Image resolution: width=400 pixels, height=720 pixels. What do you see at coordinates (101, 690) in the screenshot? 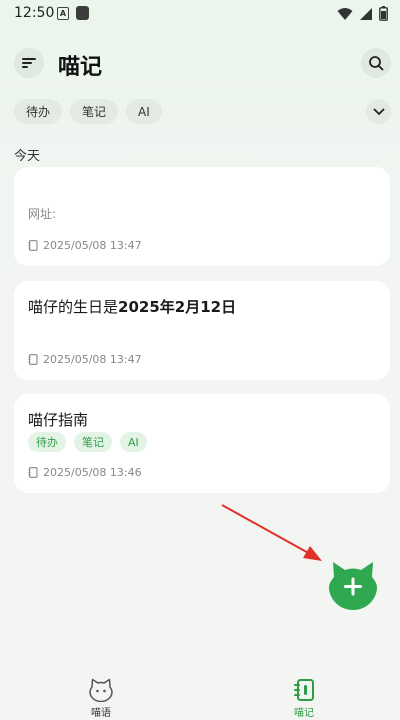
I see `cat-face-icon` at bounding box center [101, 690].